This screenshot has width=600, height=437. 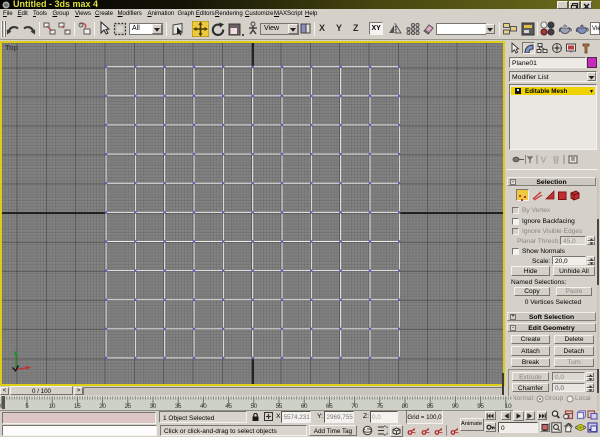 What do you see at coordinates (203, 407) in the screenshot?
I see `svg-text: 40` at bounding box center [203, 407].